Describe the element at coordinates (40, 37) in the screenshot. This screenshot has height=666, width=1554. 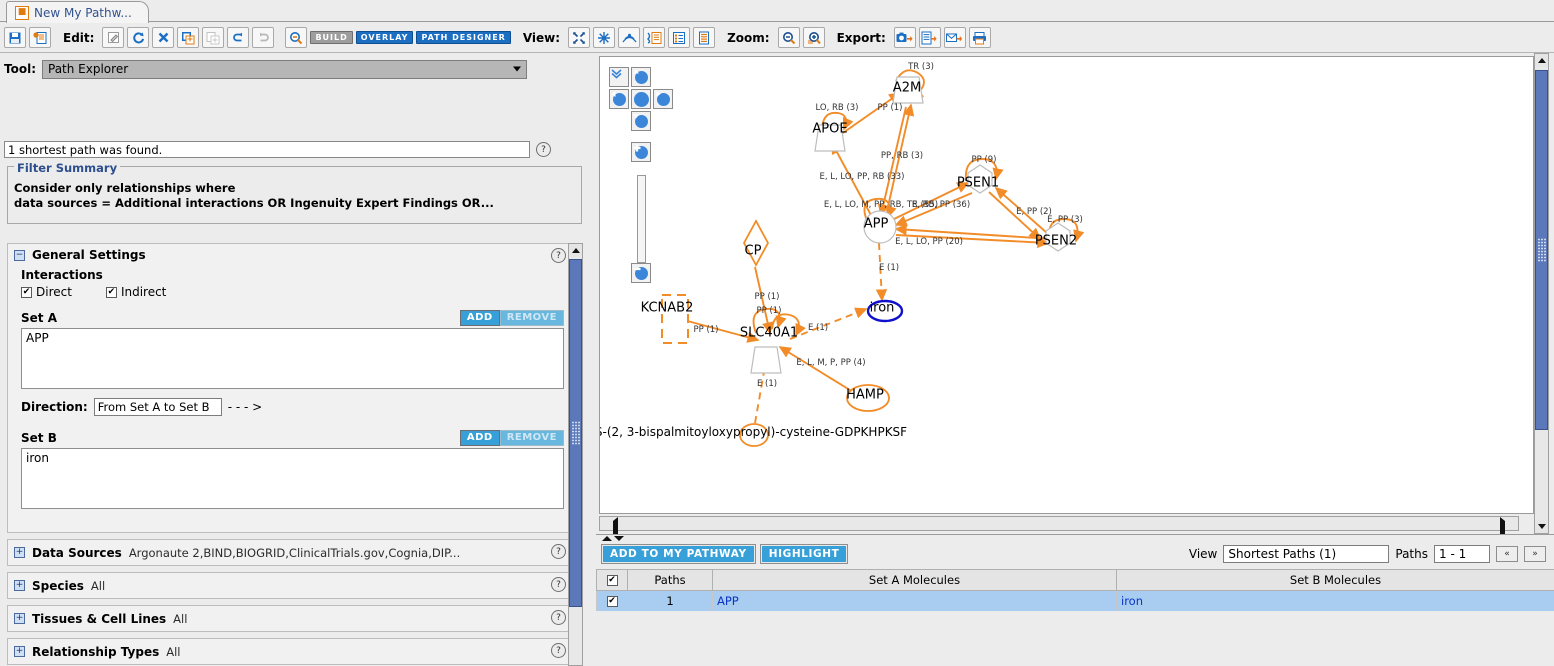
I see `save-as-button` at that location.